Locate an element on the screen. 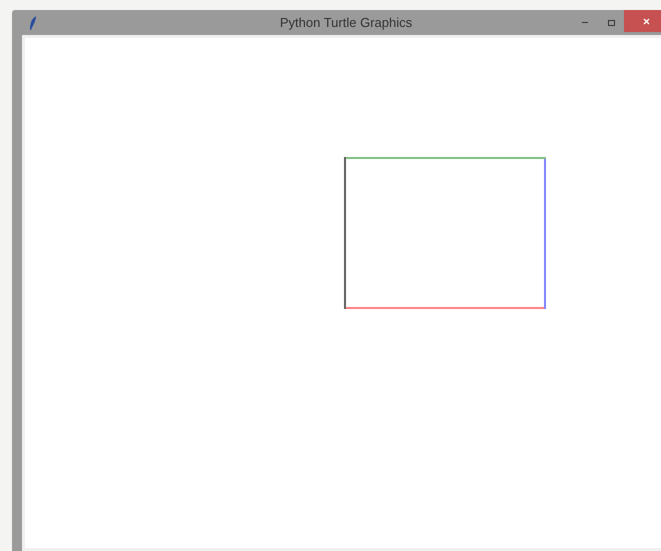 Image resolution: width=661 pixels, height=551 pixels. feather-icon is located at coordinates (33, 22).